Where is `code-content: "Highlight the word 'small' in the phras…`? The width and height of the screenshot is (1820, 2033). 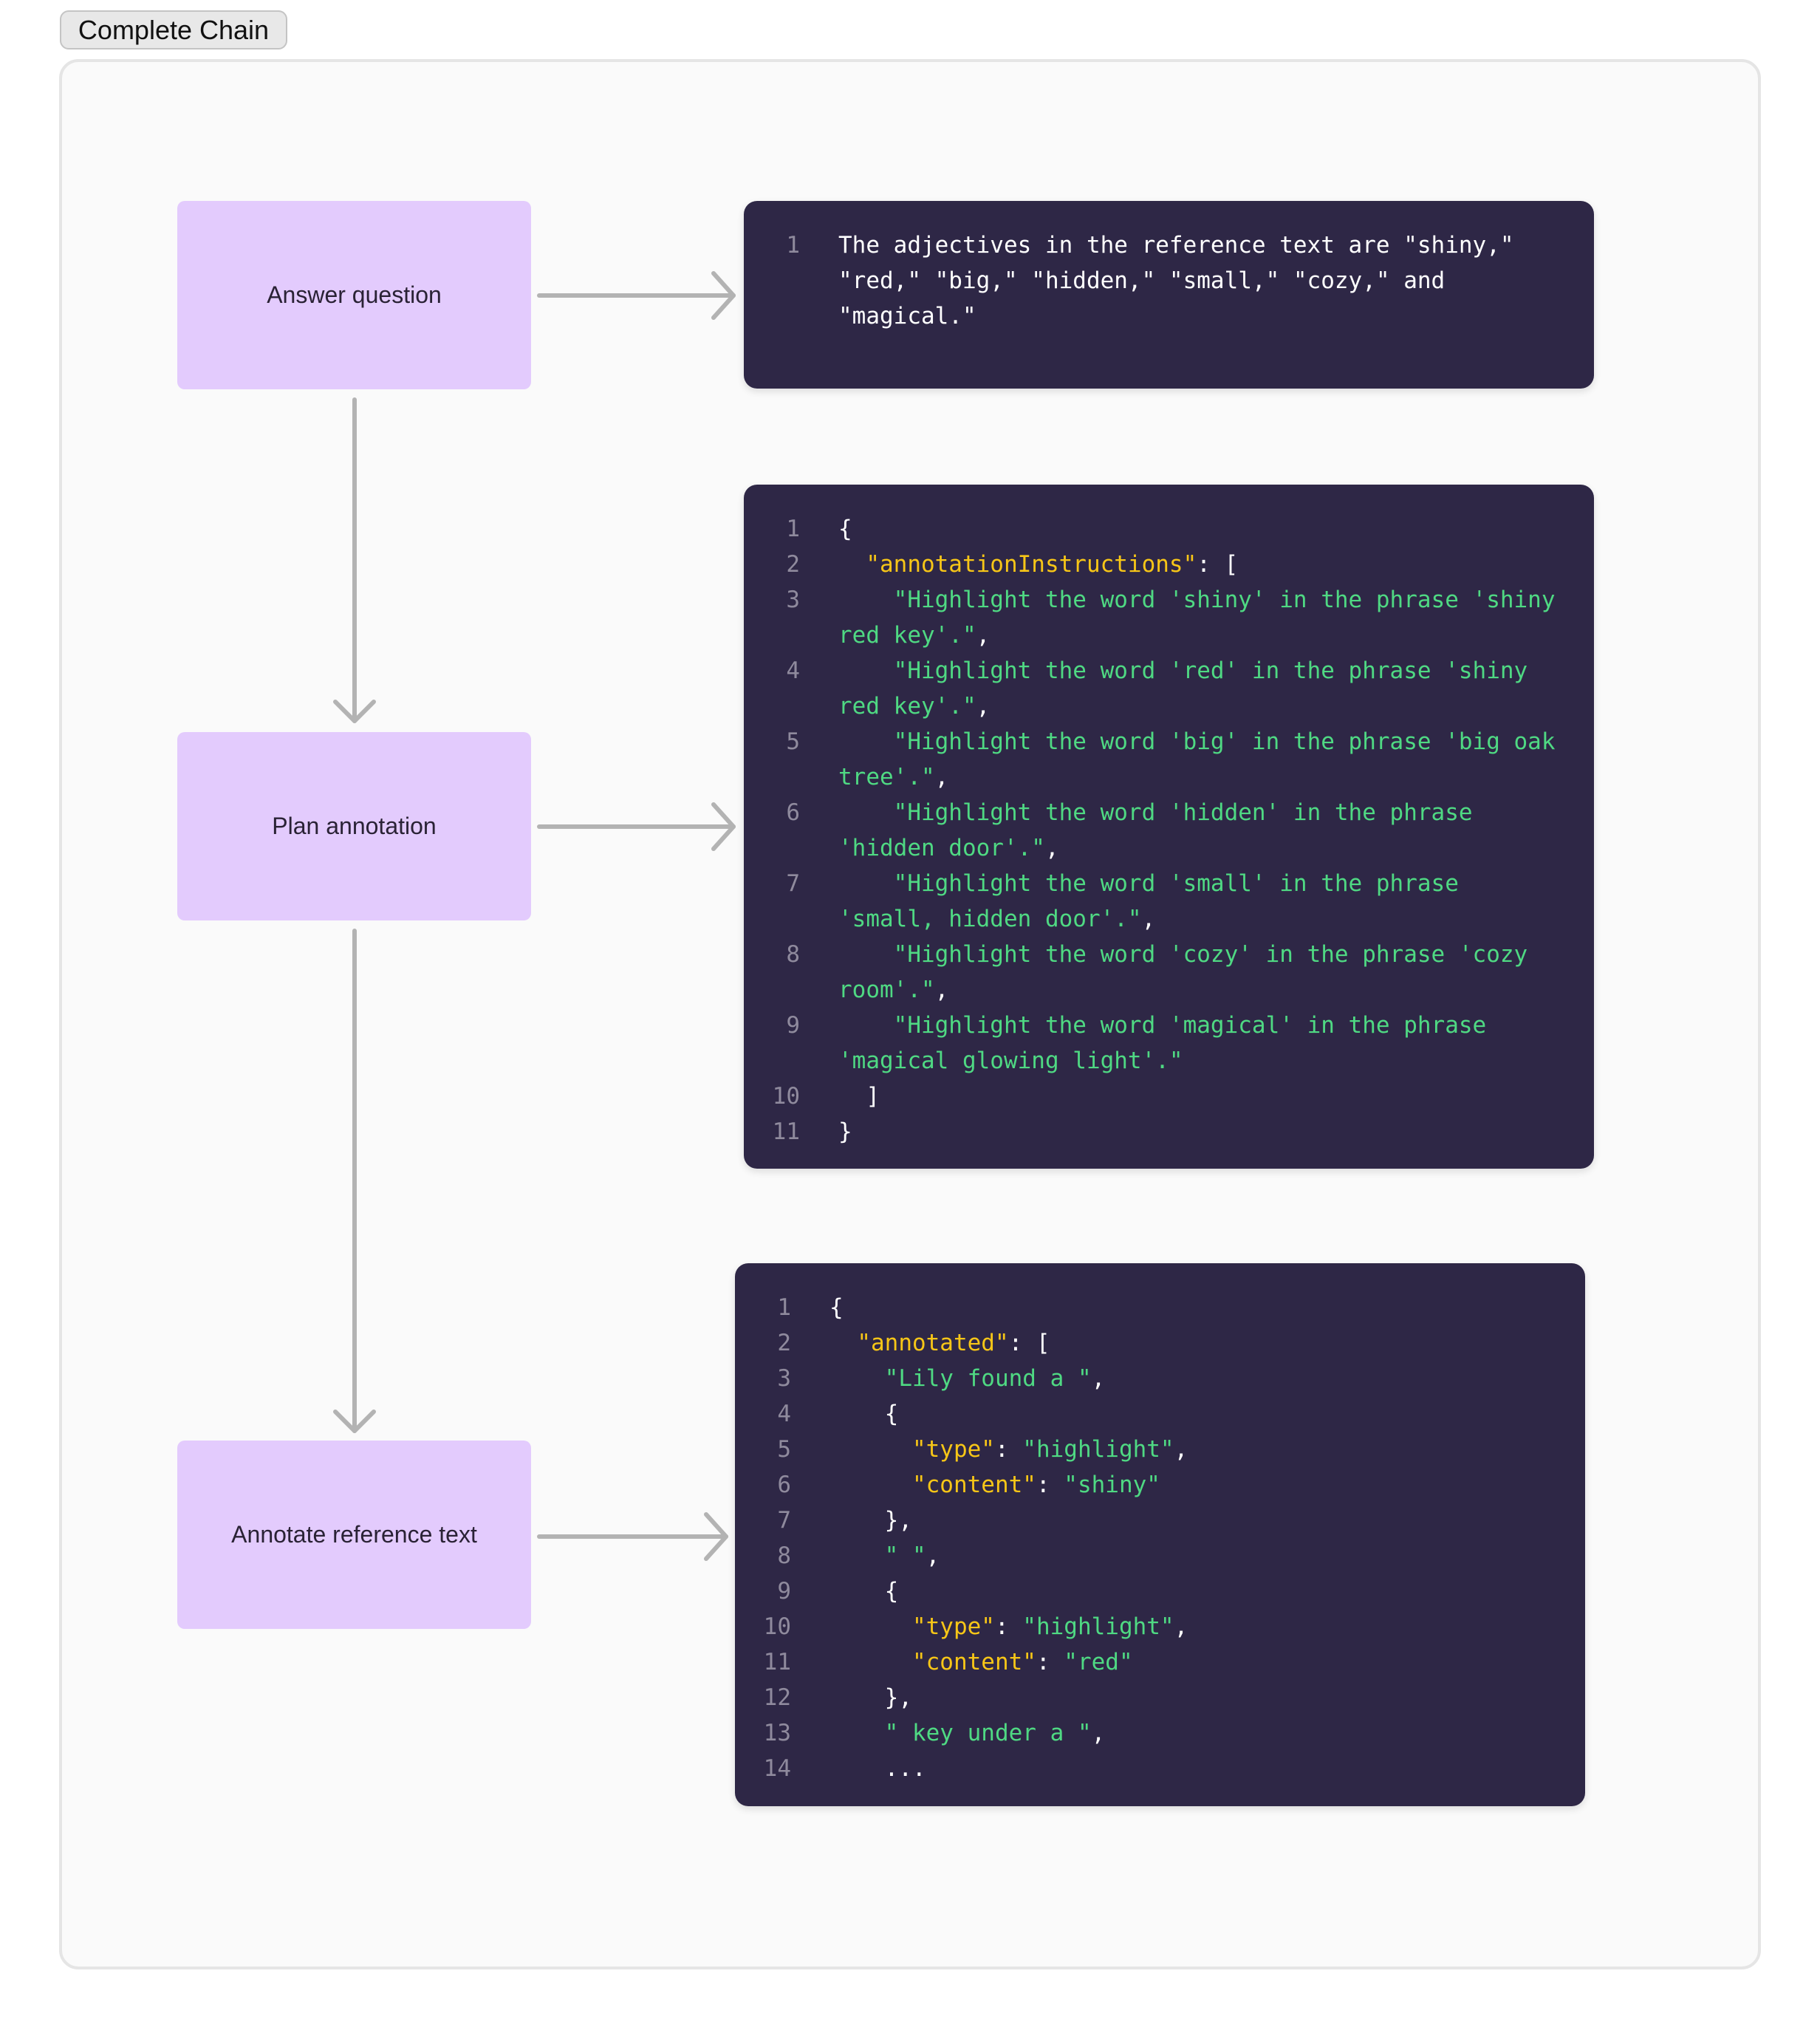 code-content: "Highlight the word 'small' in the phras… is located at coordinates (1201, 901).